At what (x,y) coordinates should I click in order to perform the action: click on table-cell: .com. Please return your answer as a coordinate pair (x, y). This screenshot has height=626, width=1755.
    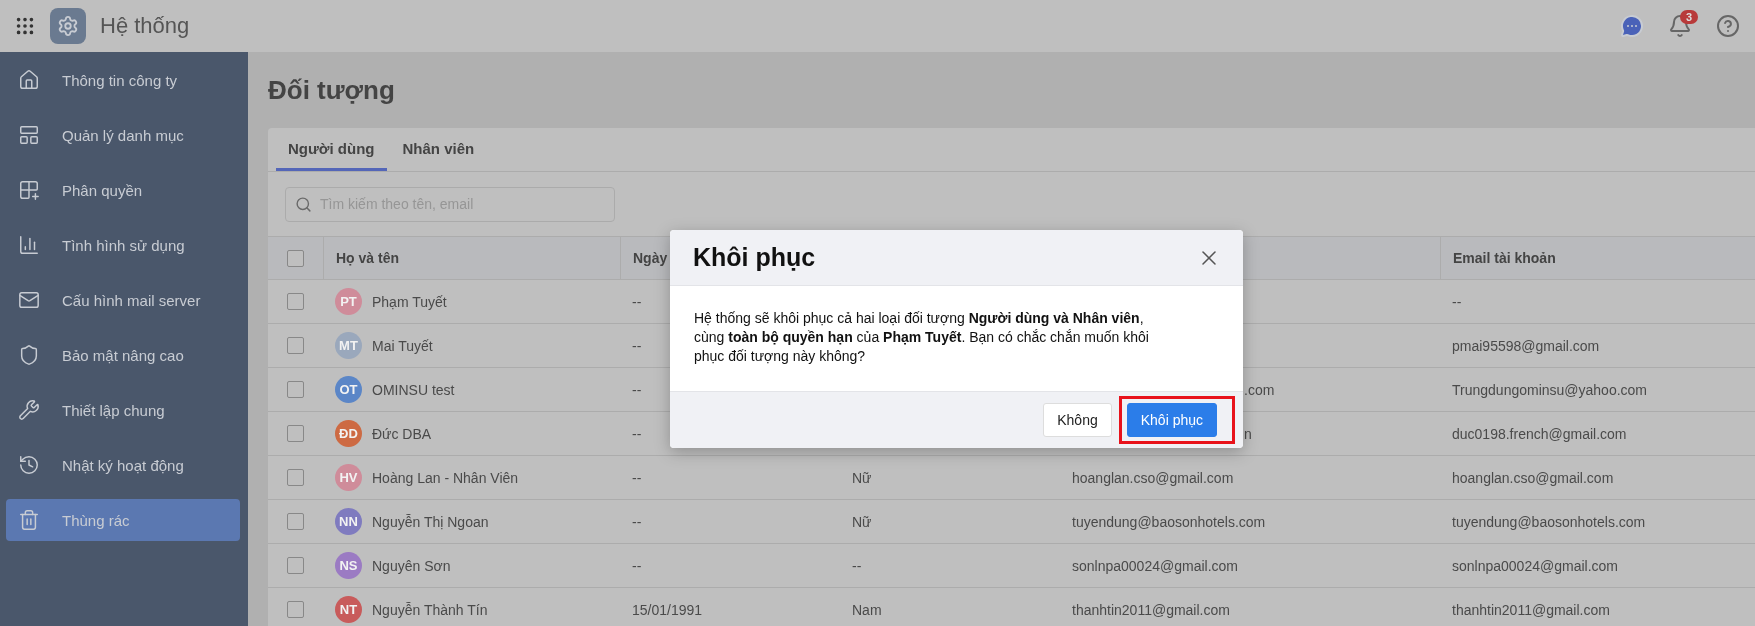
    Looking at the image, I should click on (1259, 389).